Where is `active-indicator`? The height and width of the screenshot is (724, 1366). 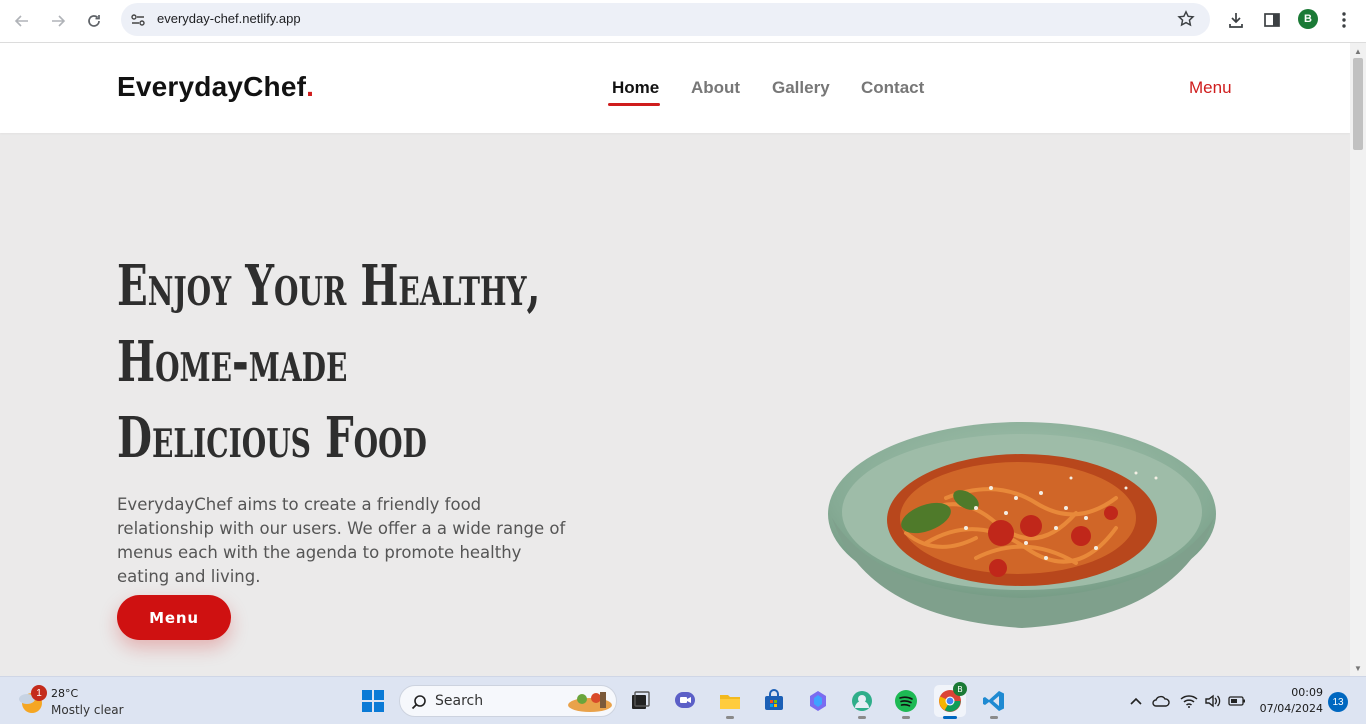 active-indicator is located at coordinates (950, 717).